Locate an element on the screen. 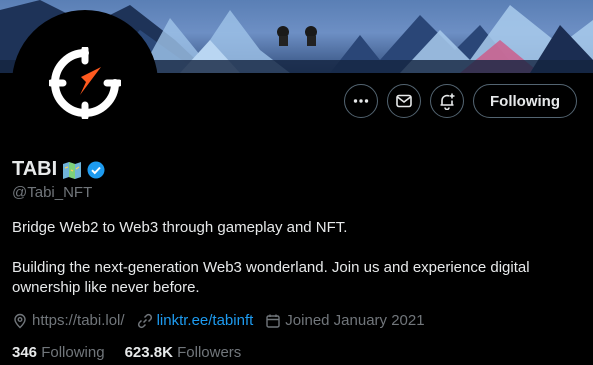  more-button is located at coordinates (361, 101).